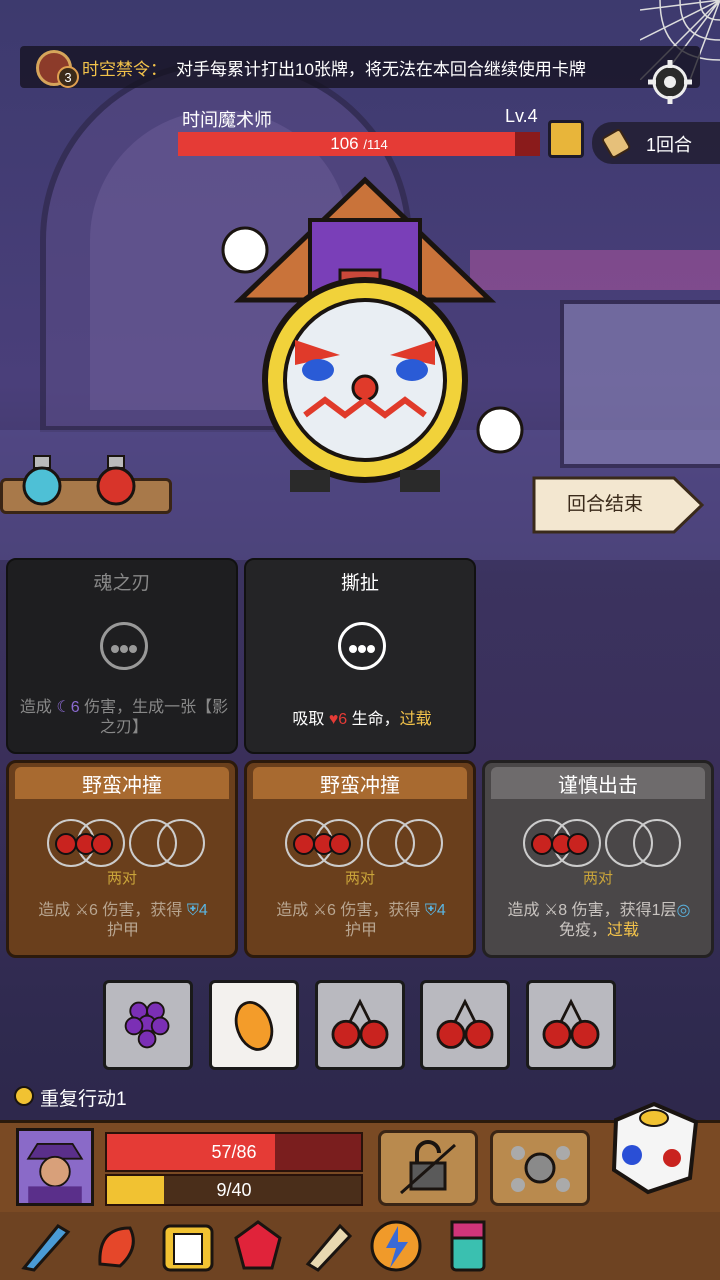  I want to click on totem-relic-icon, so click(468, 1246).